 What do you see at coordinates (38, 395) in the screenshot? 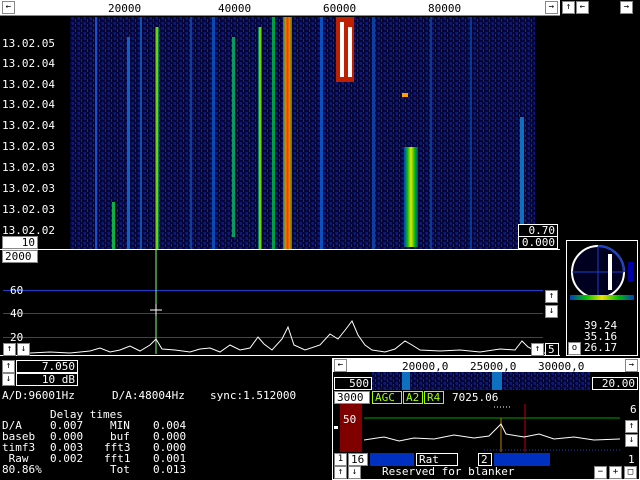
I see `ad-rate: A/D:96001Hz` at bounding box center [38, 395].